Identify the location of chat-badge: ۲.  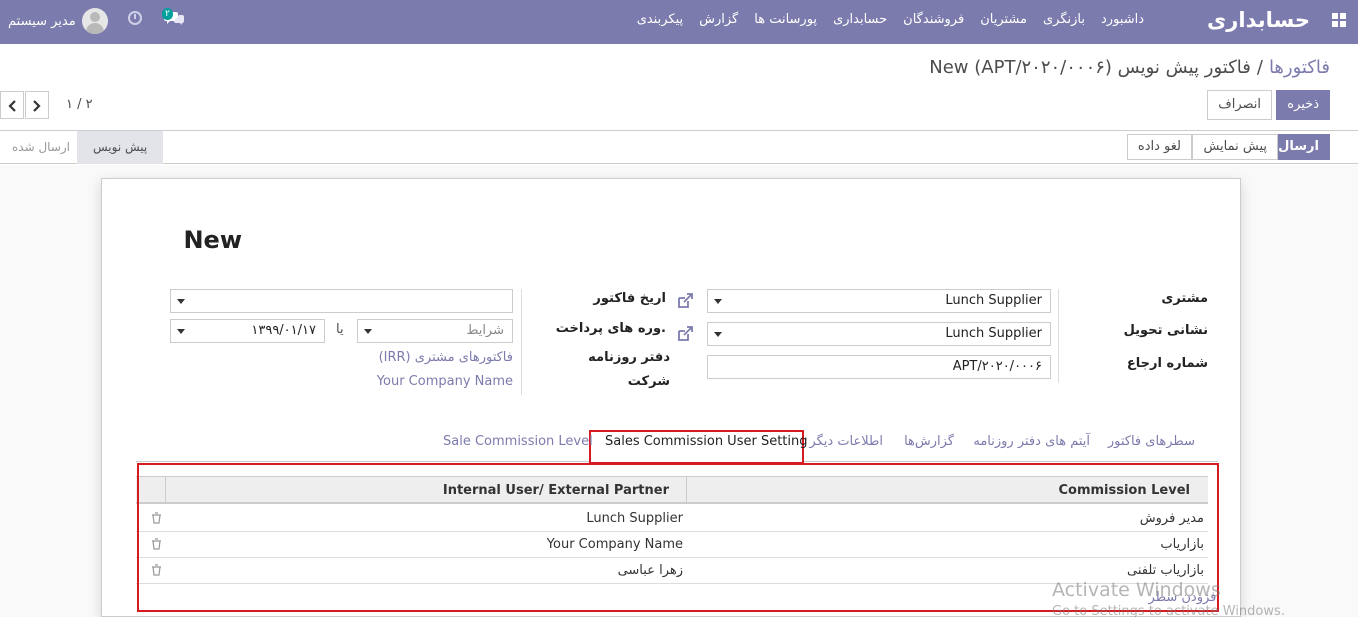
(167, 14).